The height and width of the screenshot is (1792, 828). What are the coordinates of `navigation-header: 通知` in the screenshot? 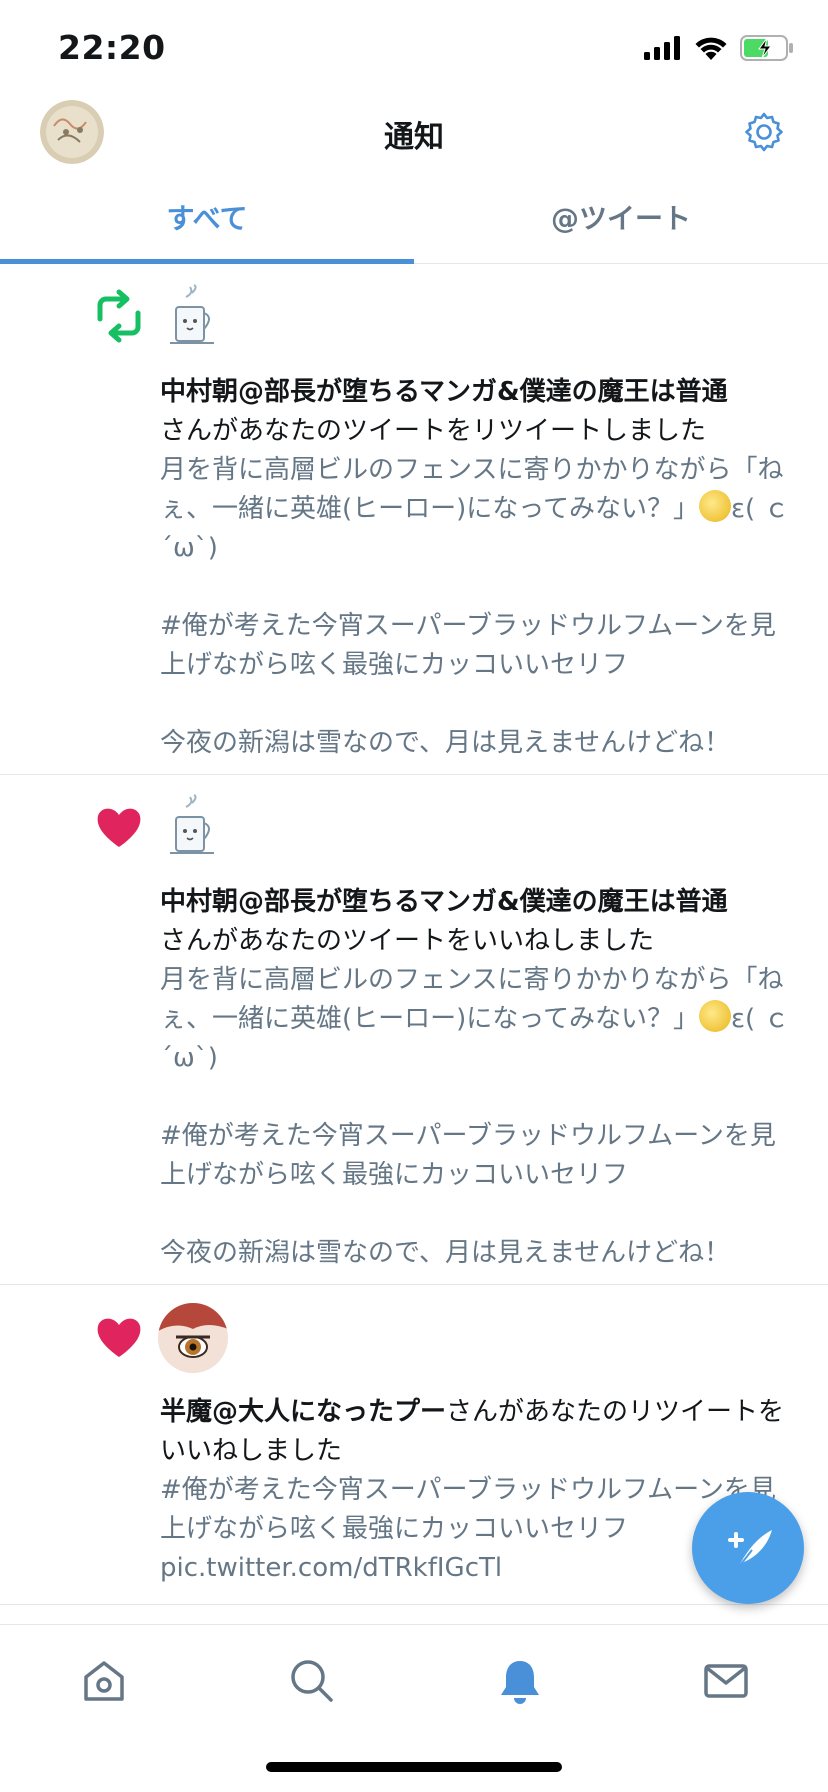 It's located at (414, 143).